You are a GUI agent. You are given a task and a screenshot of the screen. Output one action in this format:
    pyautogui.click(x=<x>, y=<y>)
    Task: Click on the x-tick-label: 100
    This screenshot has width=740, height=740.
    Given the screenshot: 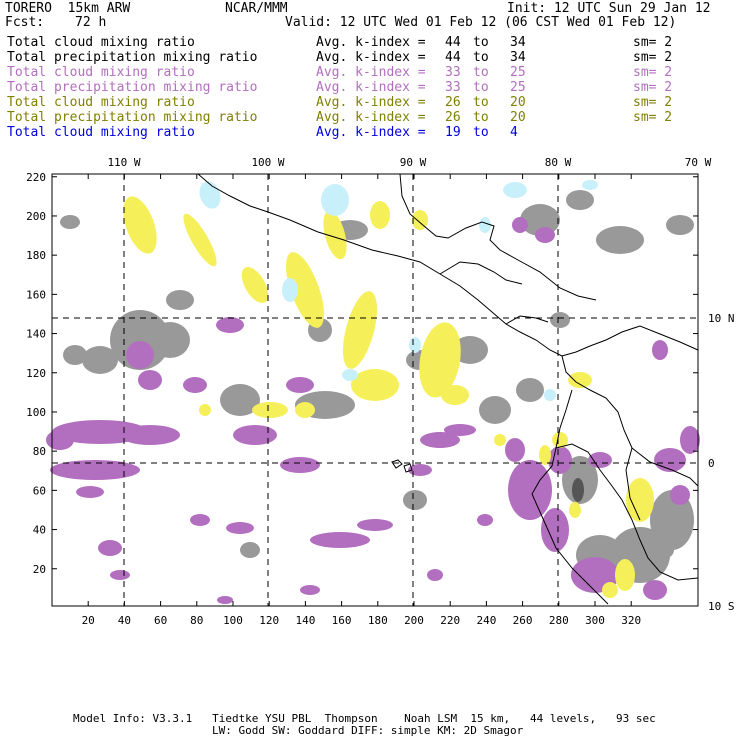 What is the action you would take?
    pyautogui.click(x=233, y=620)
    